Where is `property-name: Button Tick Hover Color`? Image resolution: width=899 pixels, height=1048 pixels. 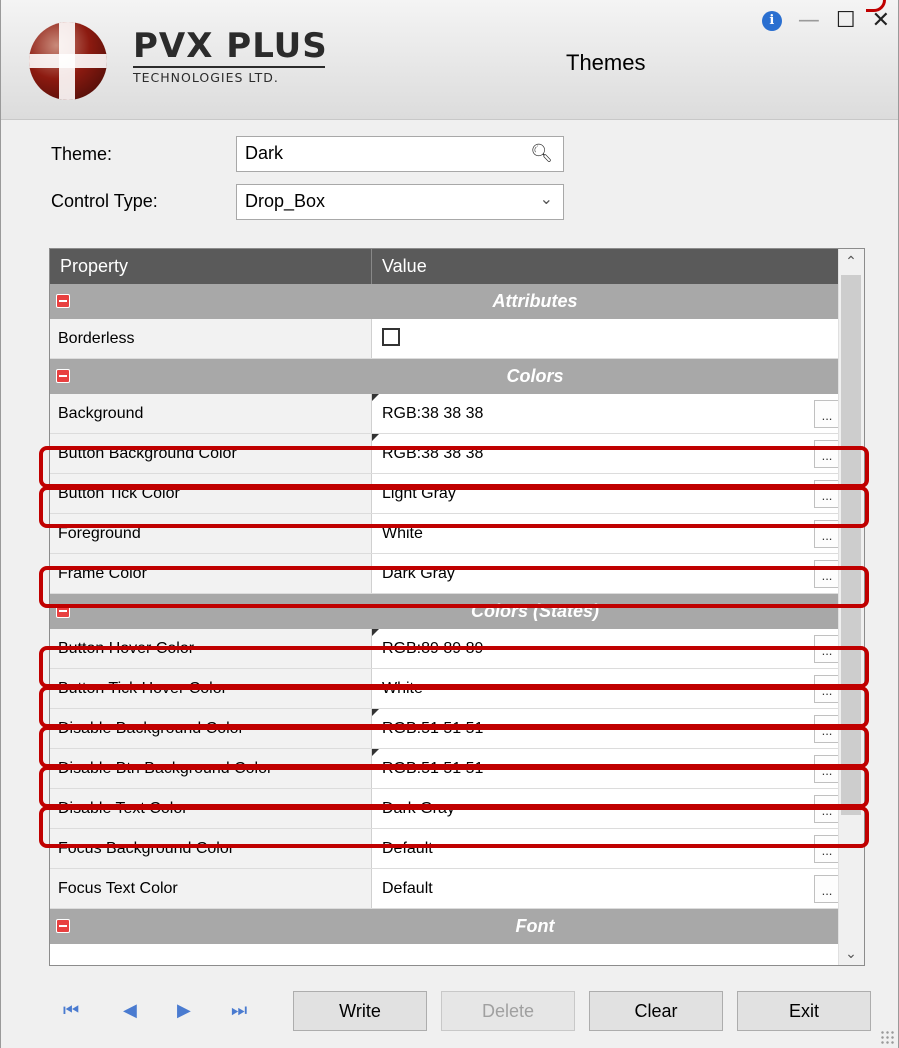
property-name: Button Tick Hover Color is located at coordinates (211, 688).